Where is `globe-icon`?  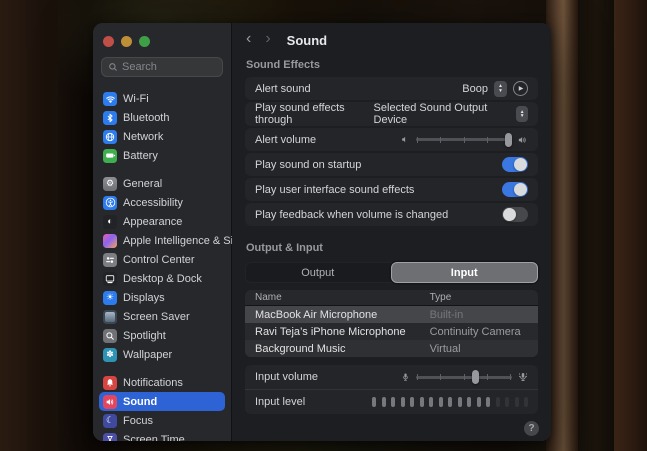
globe-icon is located at coordinates (110, 136).